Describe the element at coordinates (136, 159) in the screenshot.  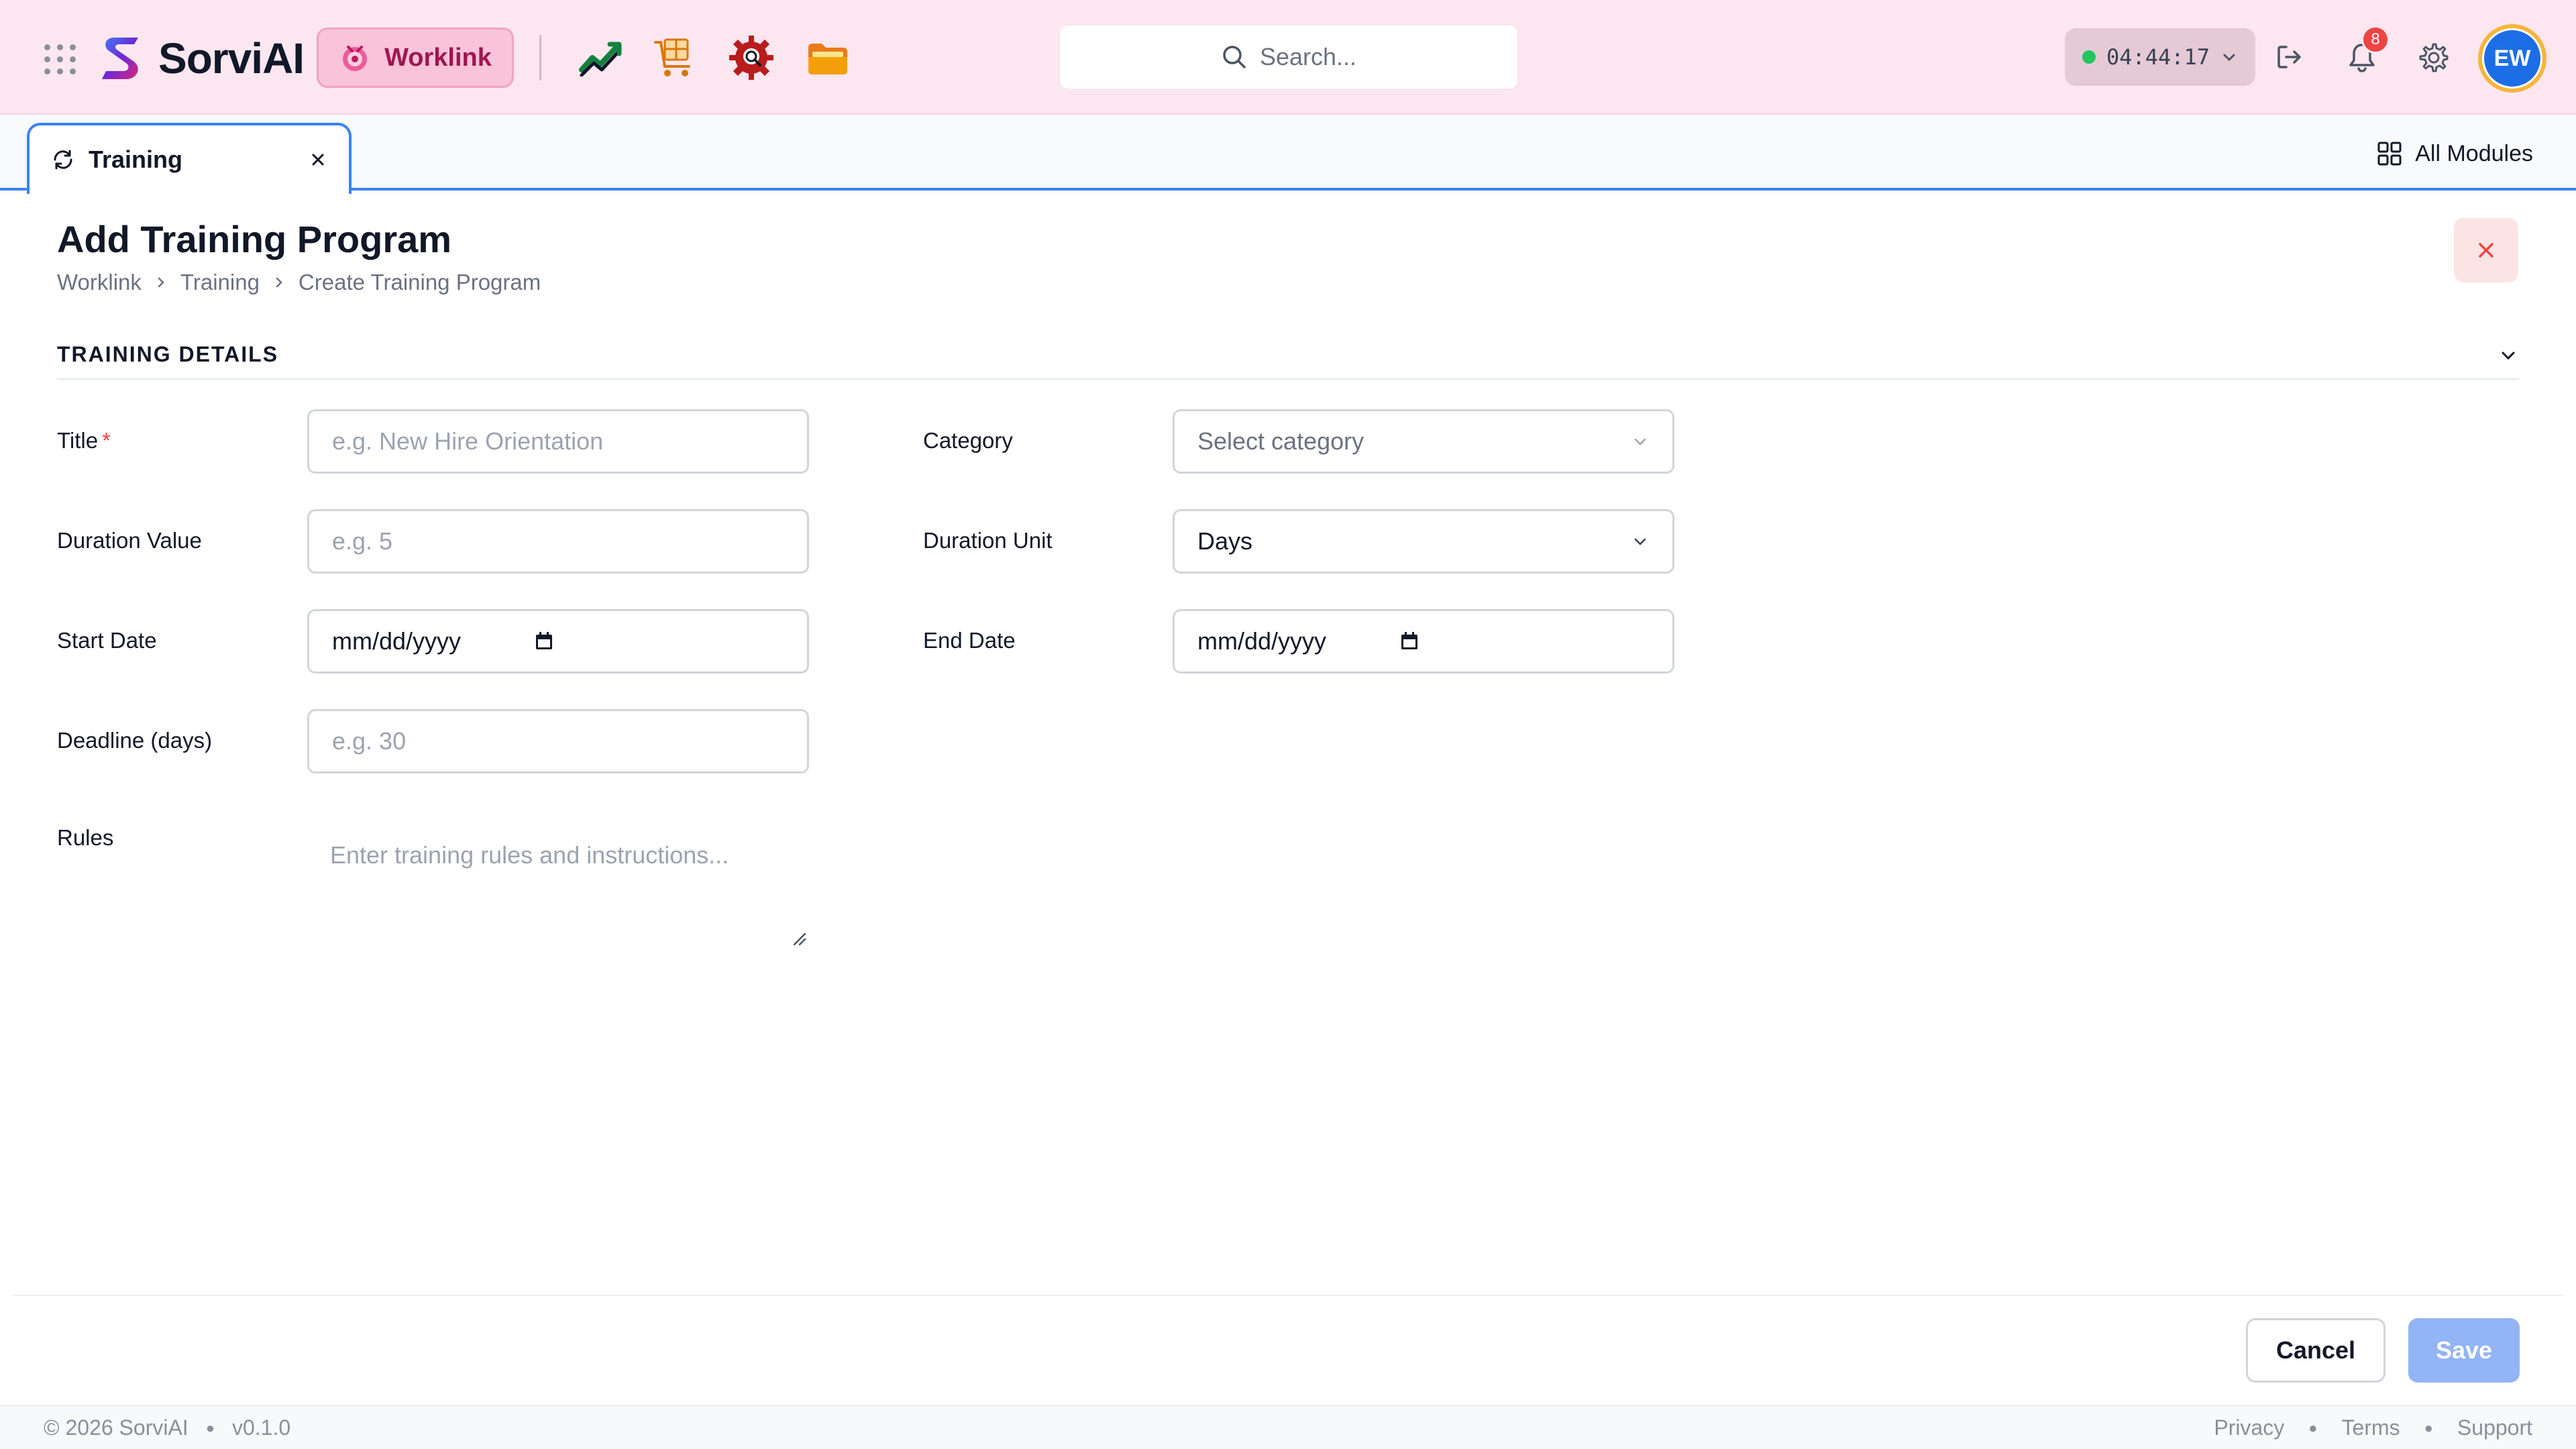
I see `tab-label: Training` at that location.